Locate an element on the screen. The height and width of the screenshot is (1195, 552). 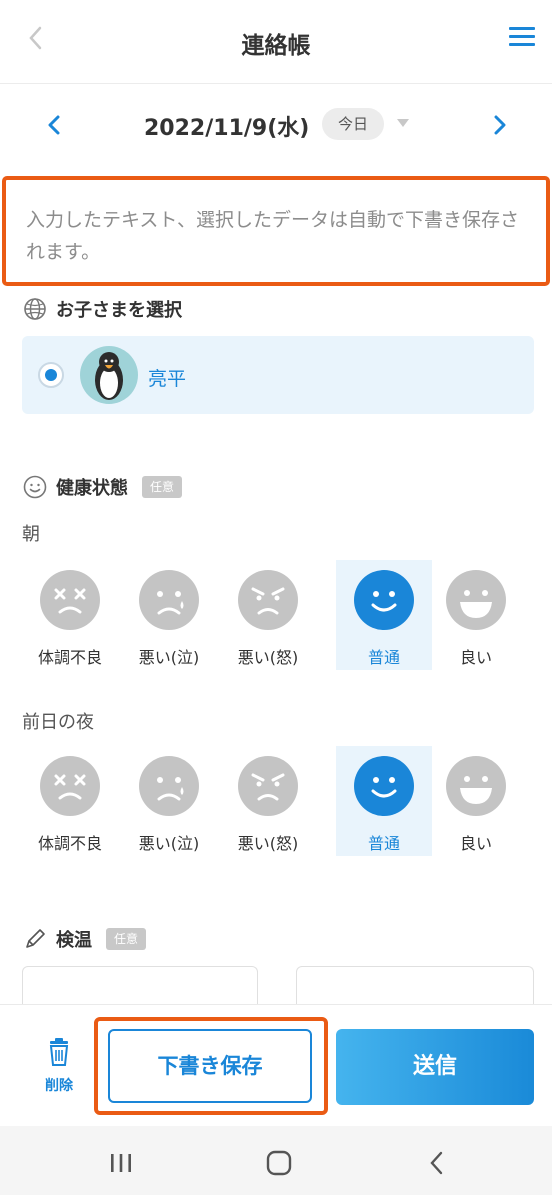
trash-icon is located at coordinates (59, 1052).